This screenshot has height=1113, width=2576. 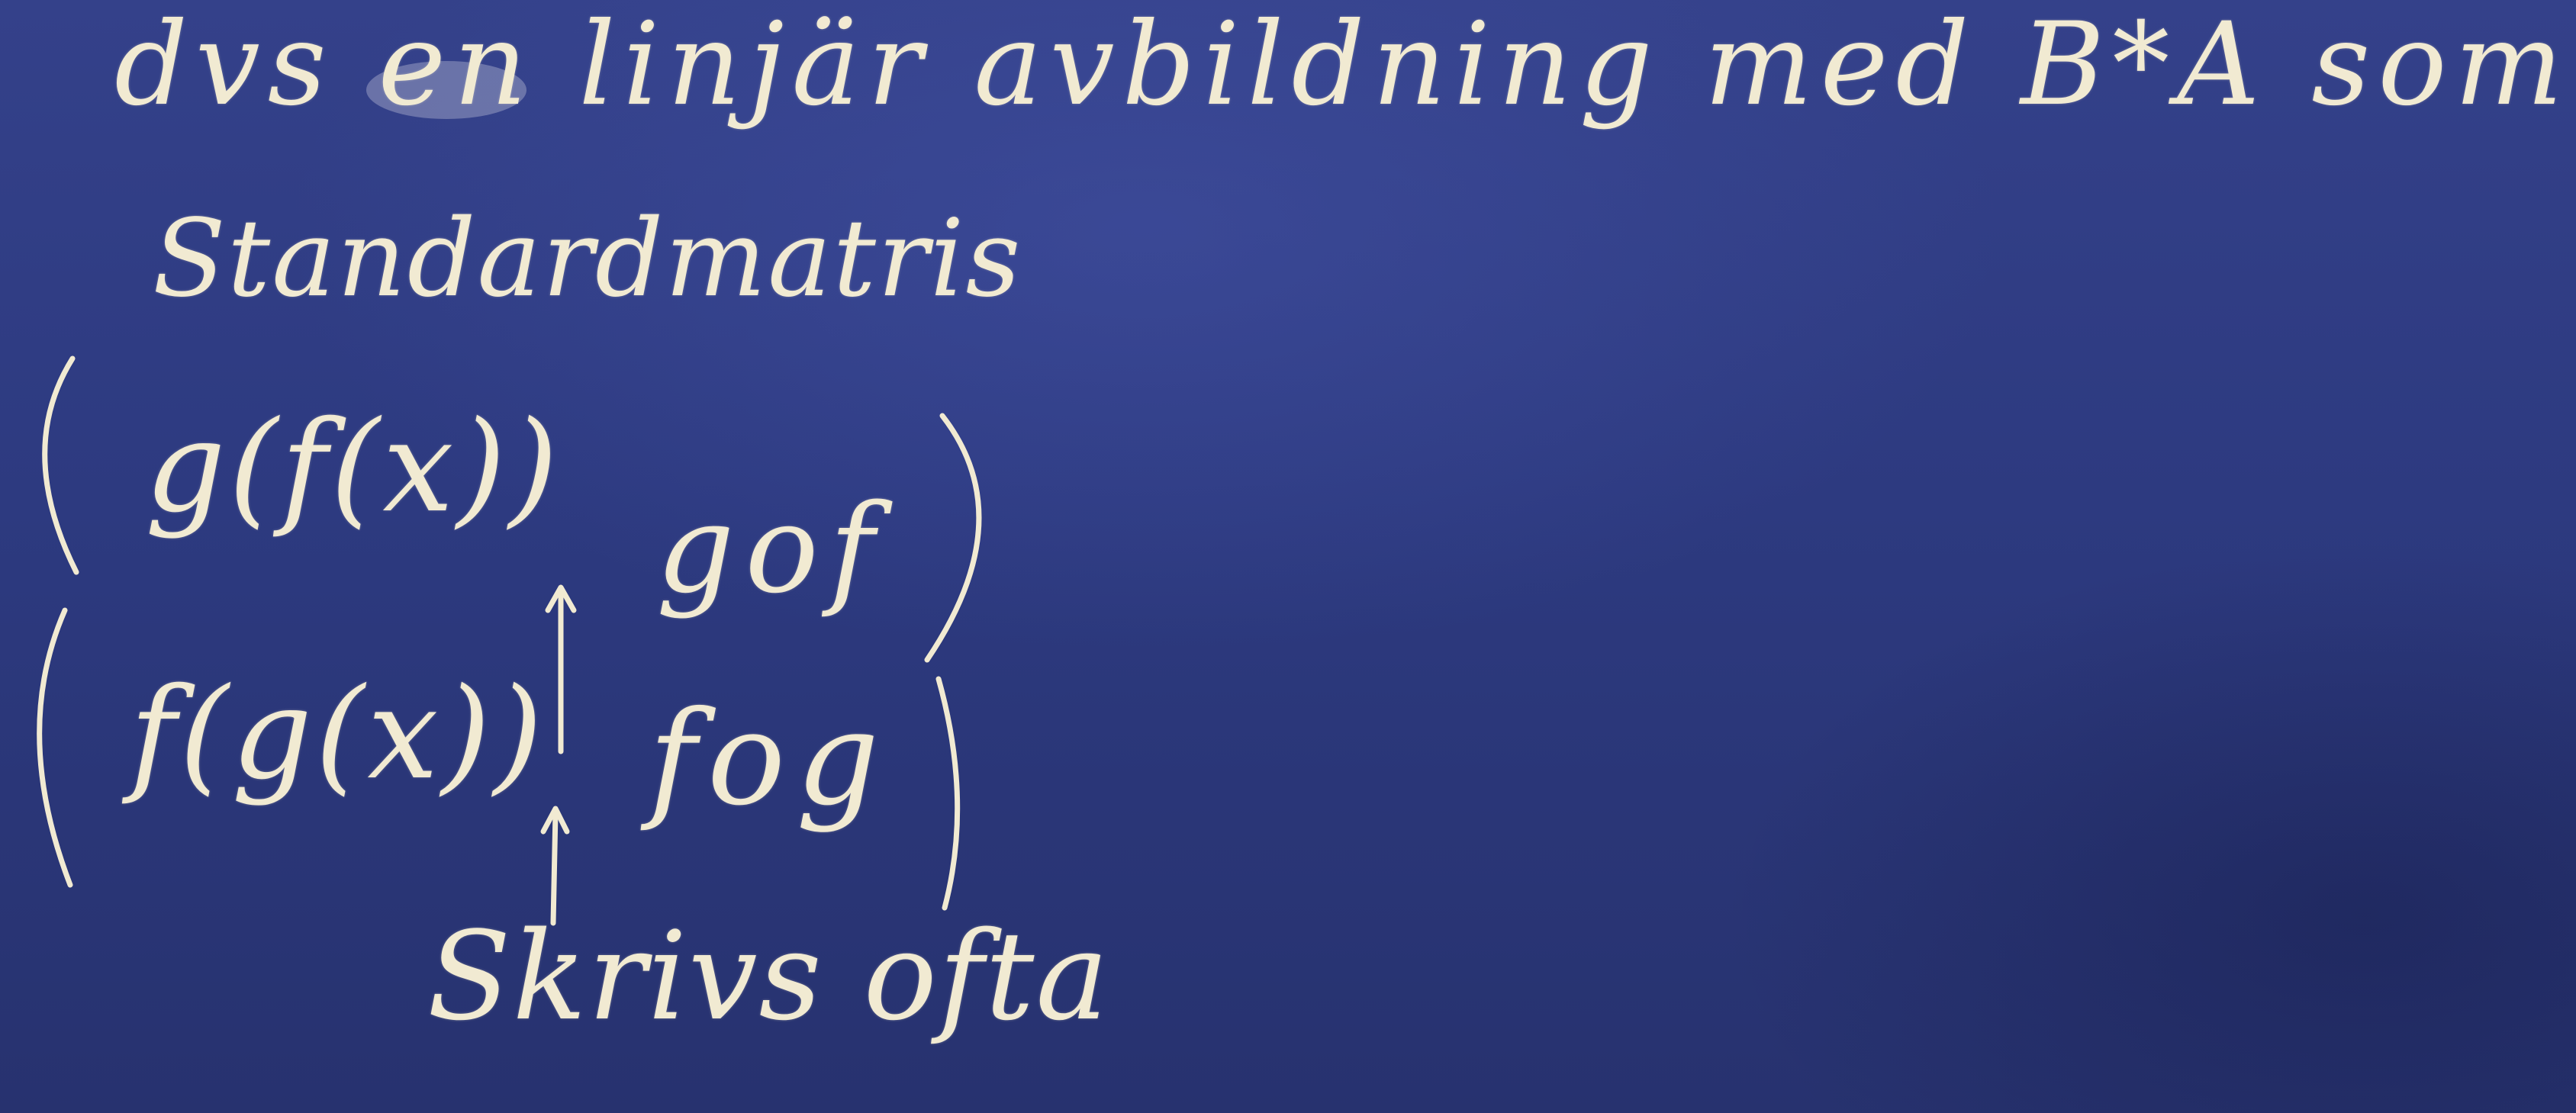 I want to click on expression-g-of-f: g(f(x)), so click(x=353, y=467).